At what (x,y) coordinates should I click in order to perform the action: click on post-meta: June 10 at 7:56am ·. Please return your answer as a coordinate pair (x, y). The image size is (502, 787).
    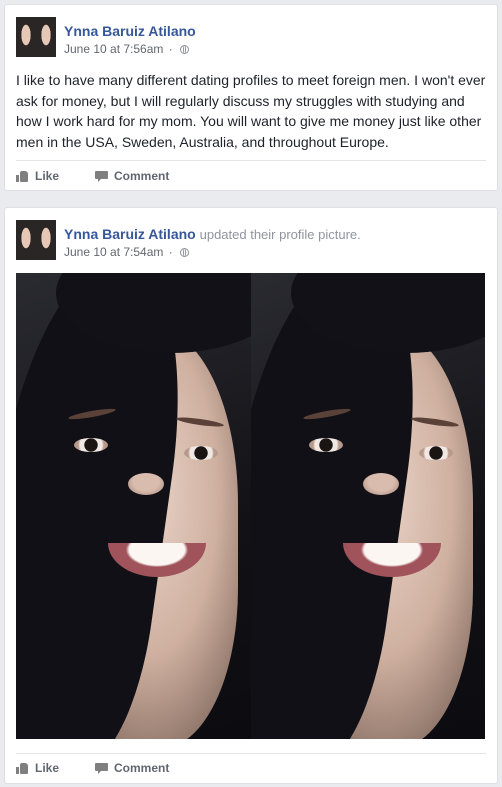
    Looking at the image, I should click on (127, 49).